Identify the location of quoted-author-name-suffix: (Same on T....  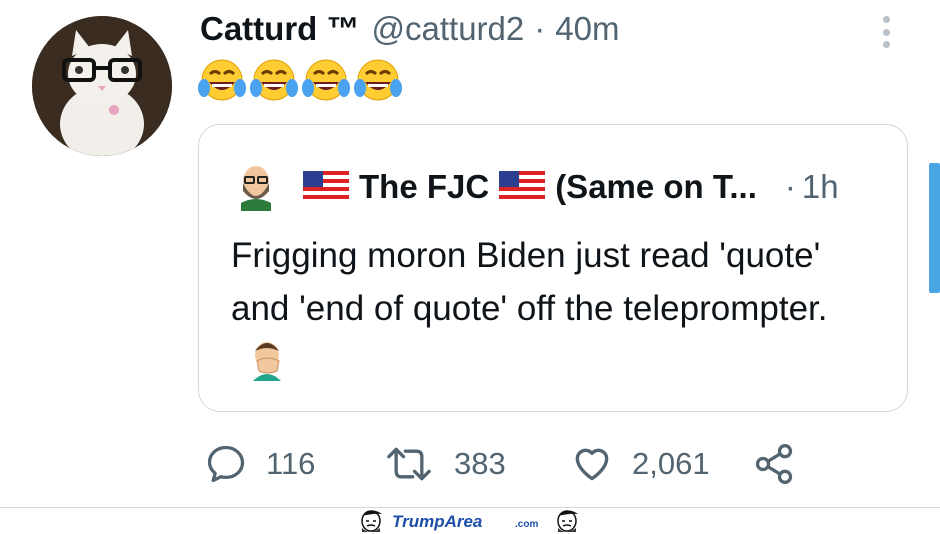
(656, 187).